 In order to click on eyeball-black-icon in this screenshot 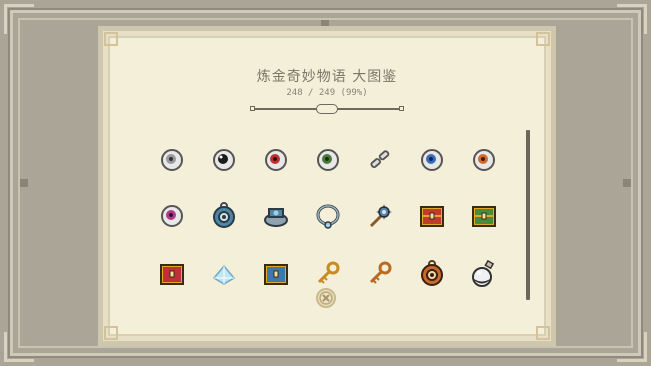, I will do `click(224, 160)`.